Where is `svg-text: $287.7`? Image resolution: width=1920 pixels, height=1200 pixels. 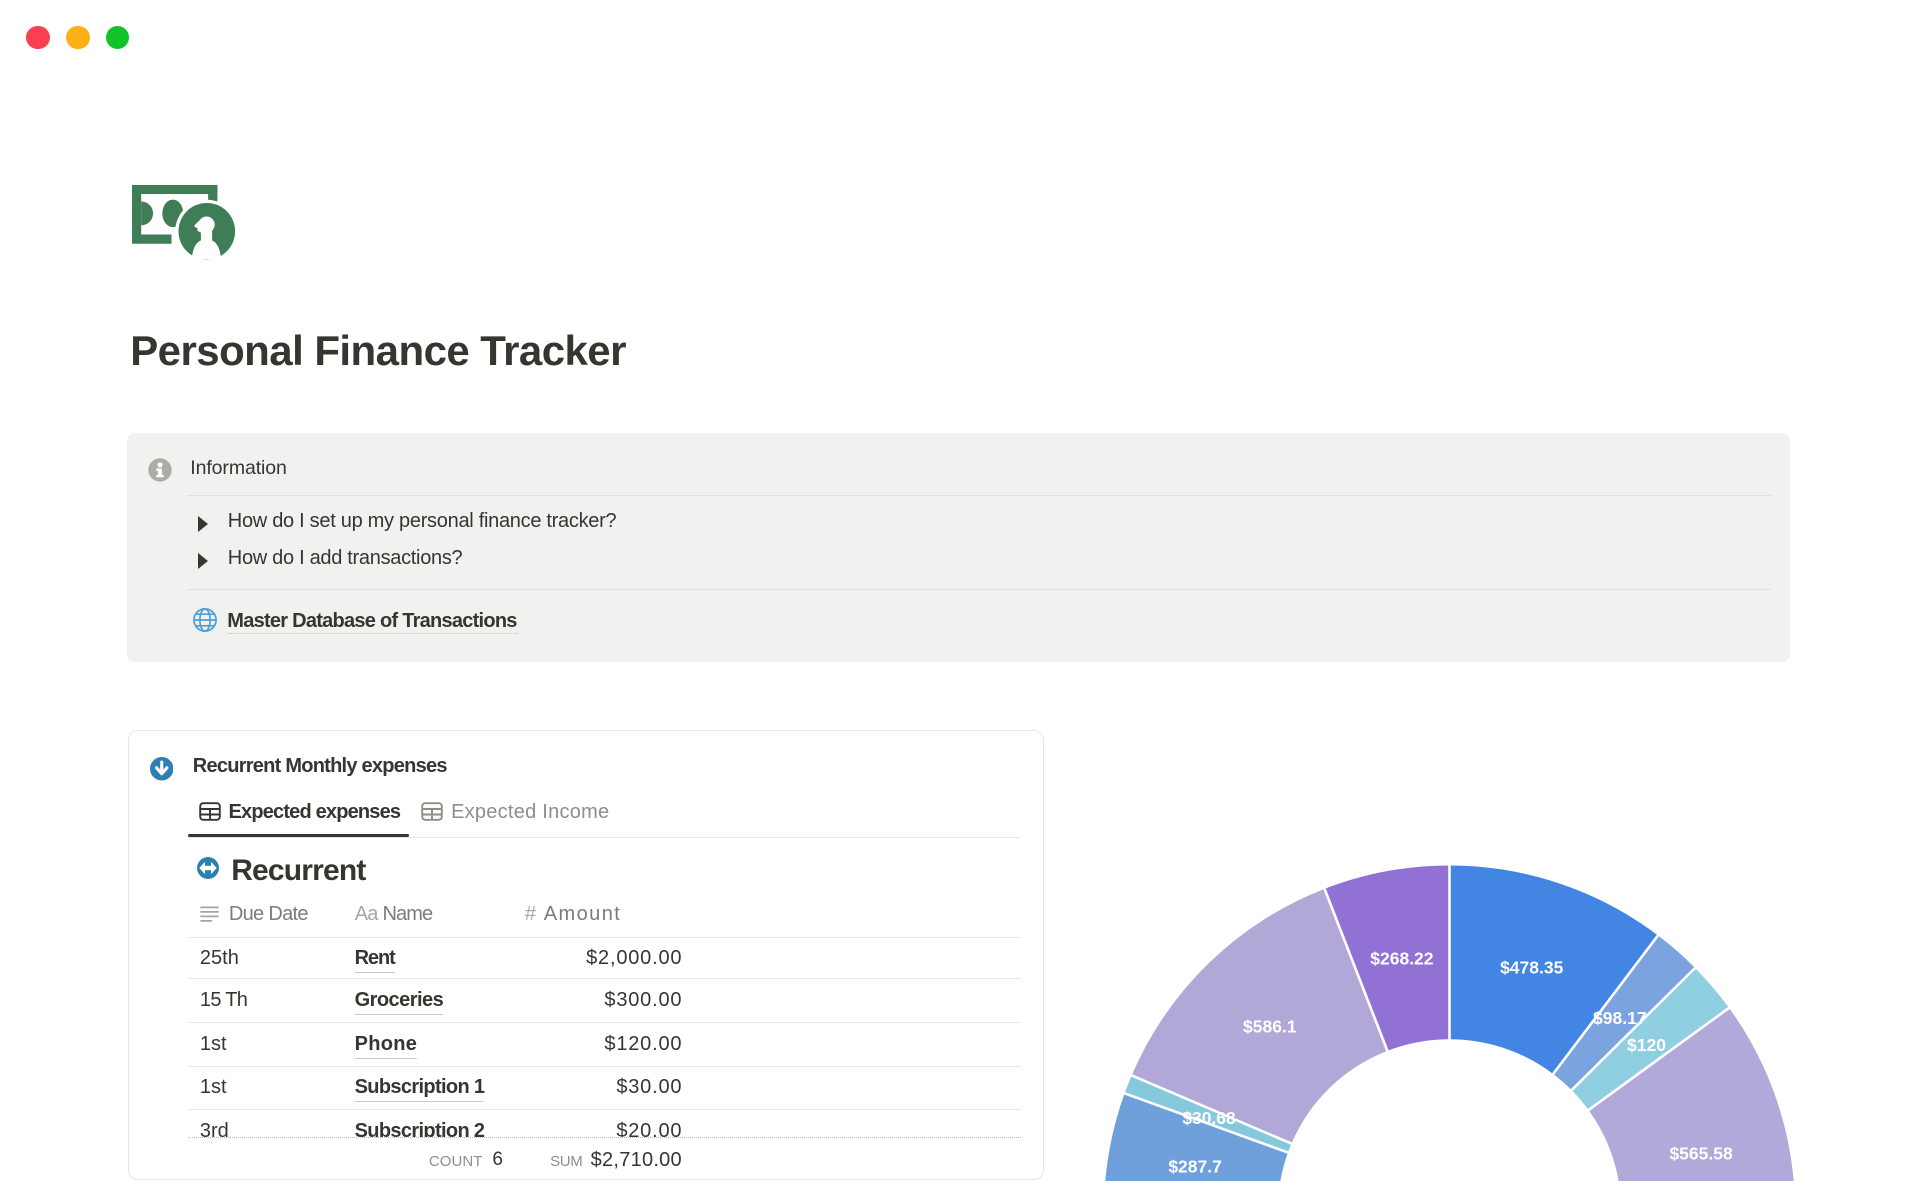
svg-text: $287.7 is located at coordinates (1195, 1167).